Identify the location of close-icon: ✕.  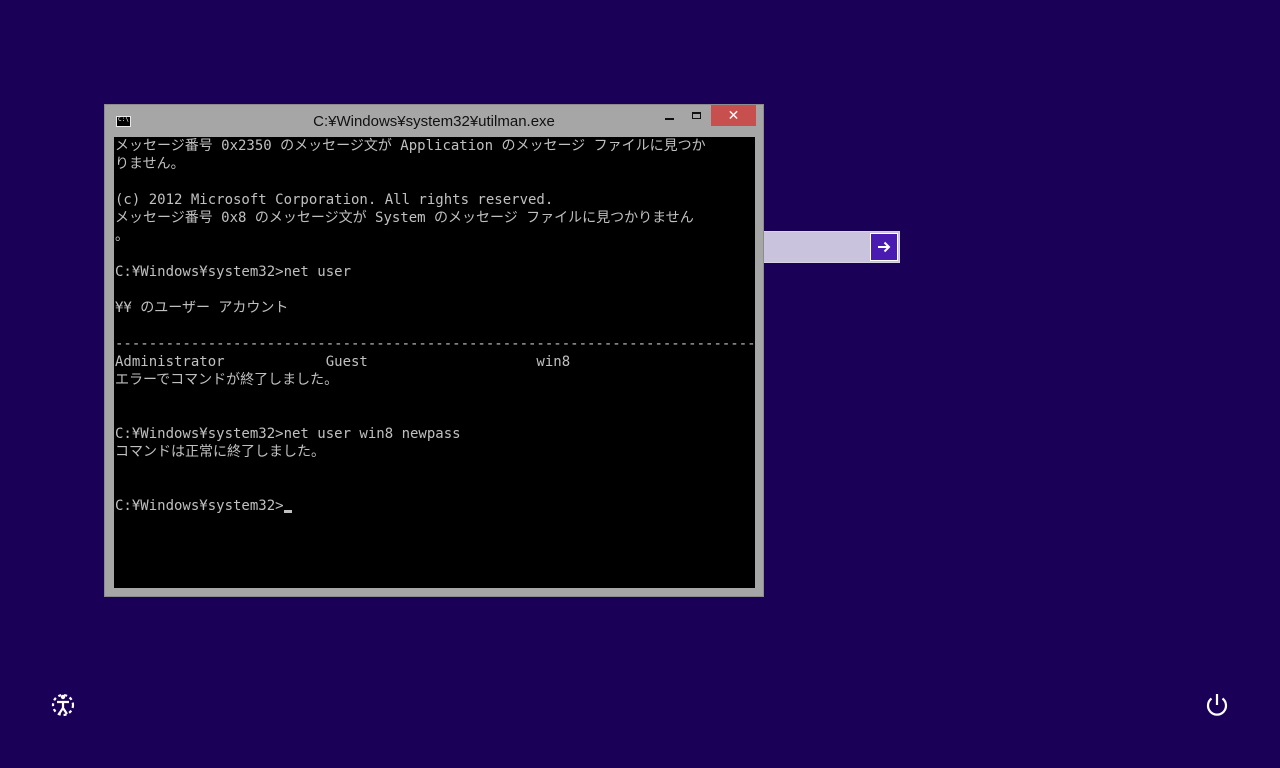
(733, 115).